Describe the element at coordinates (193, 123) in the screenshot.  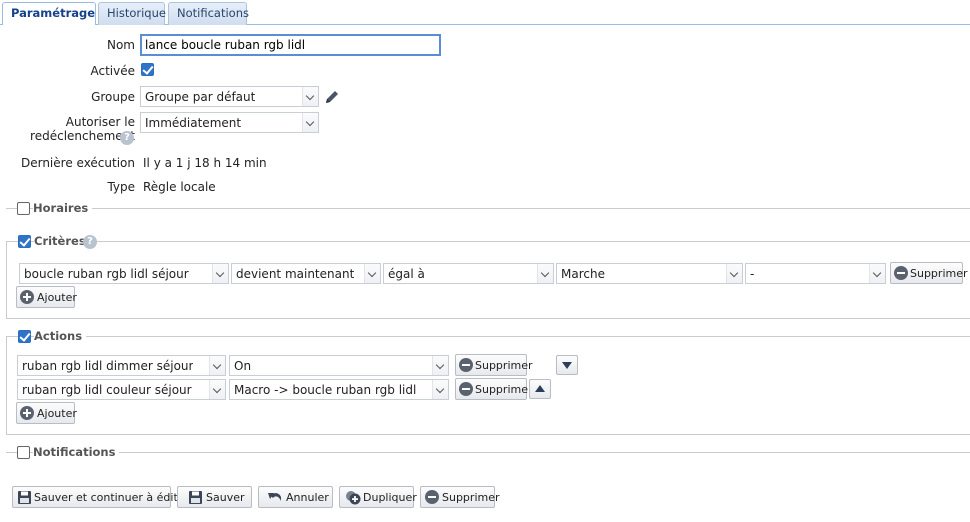
I see `autoriser-select-value: Immédiatement` at that location.